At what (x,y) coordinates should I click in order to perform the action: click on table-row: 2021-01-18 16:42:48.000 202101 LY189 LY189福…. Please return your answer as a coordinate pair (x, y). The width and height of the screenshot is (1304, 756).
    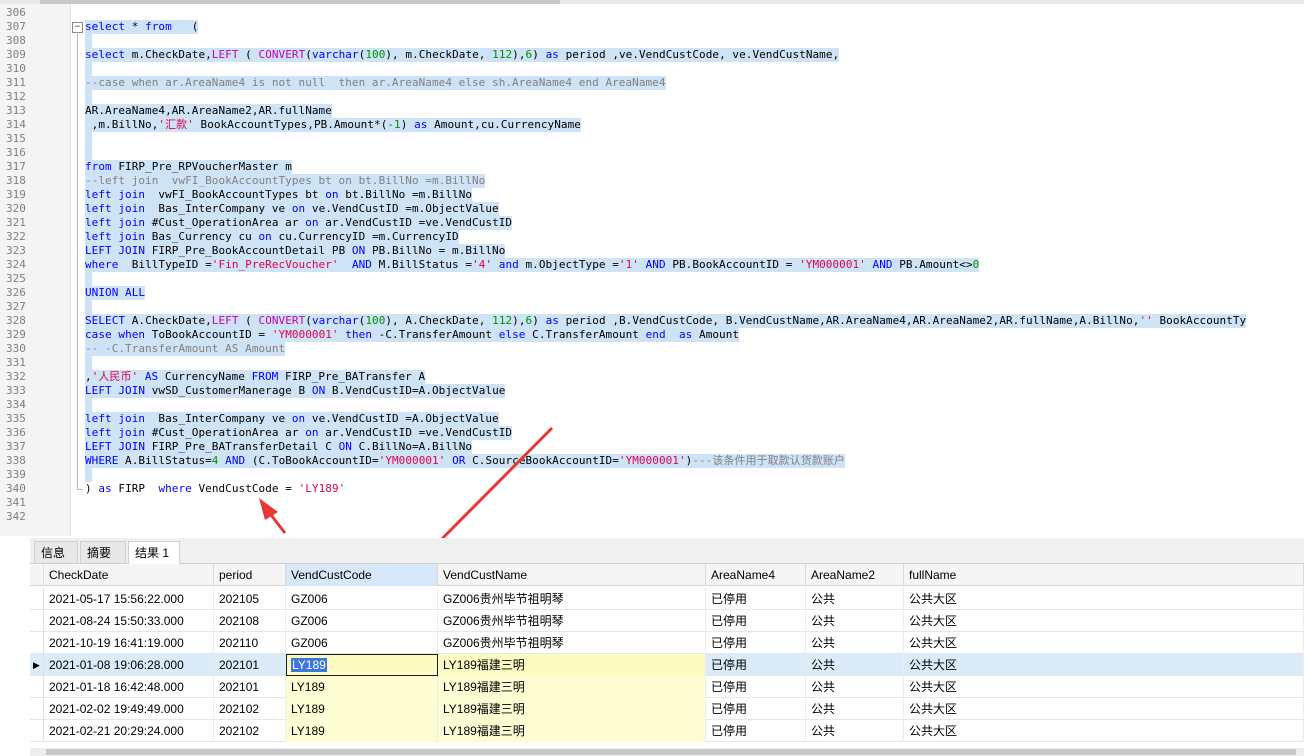
    Looking at the image, I should click on (667, 687).